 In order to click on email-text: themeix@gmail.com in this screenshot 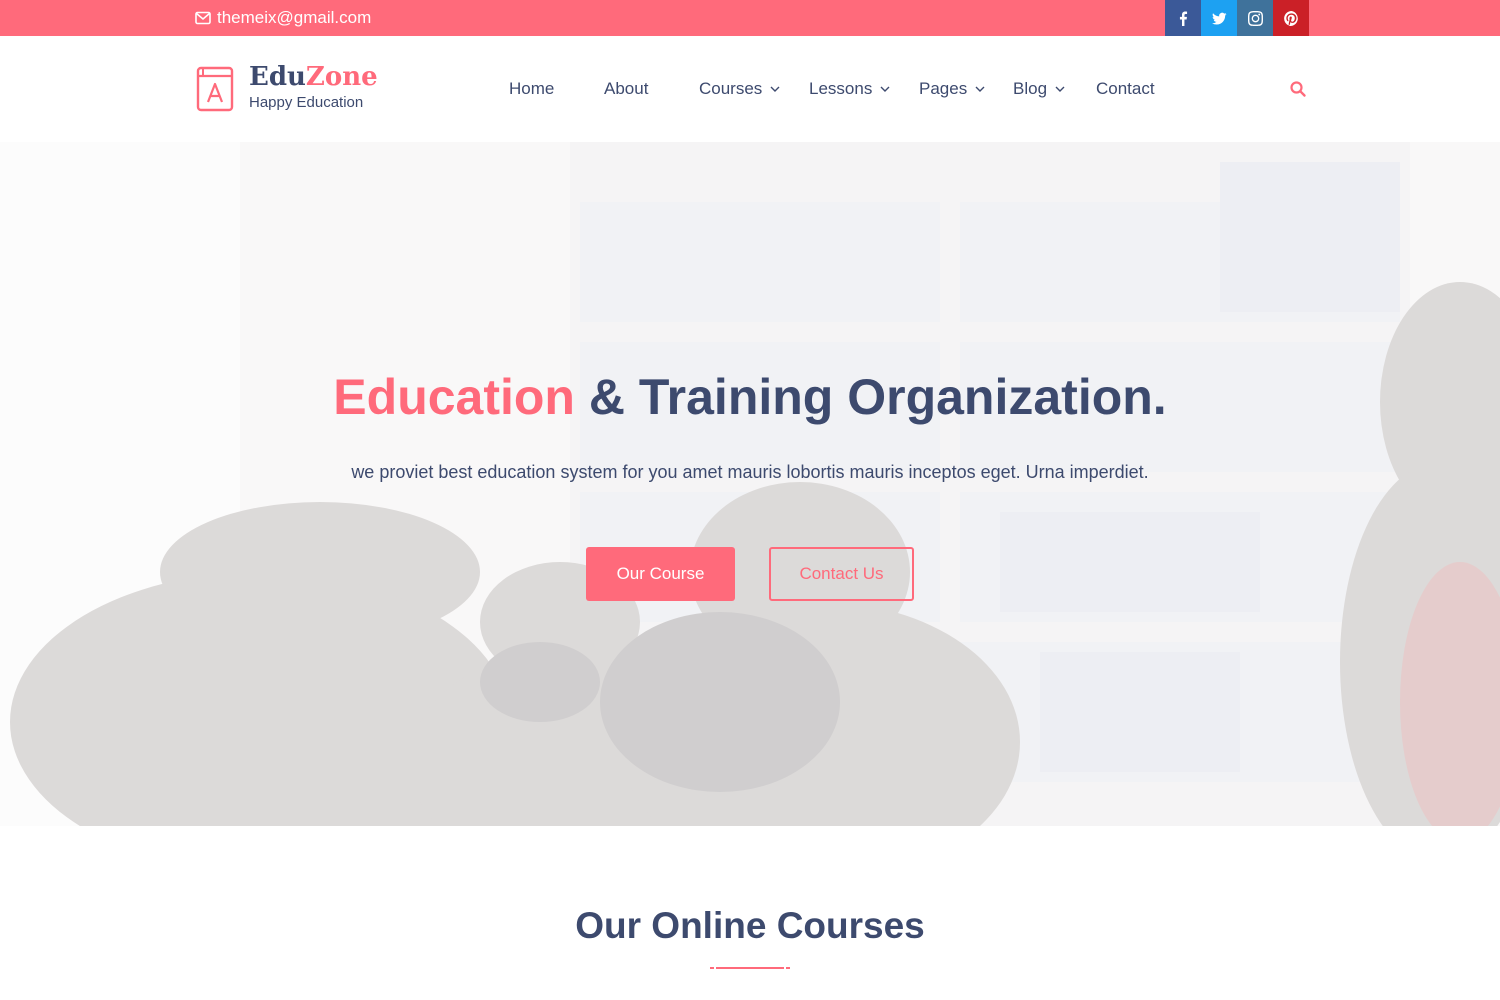, I will do `click(294, 17)`.